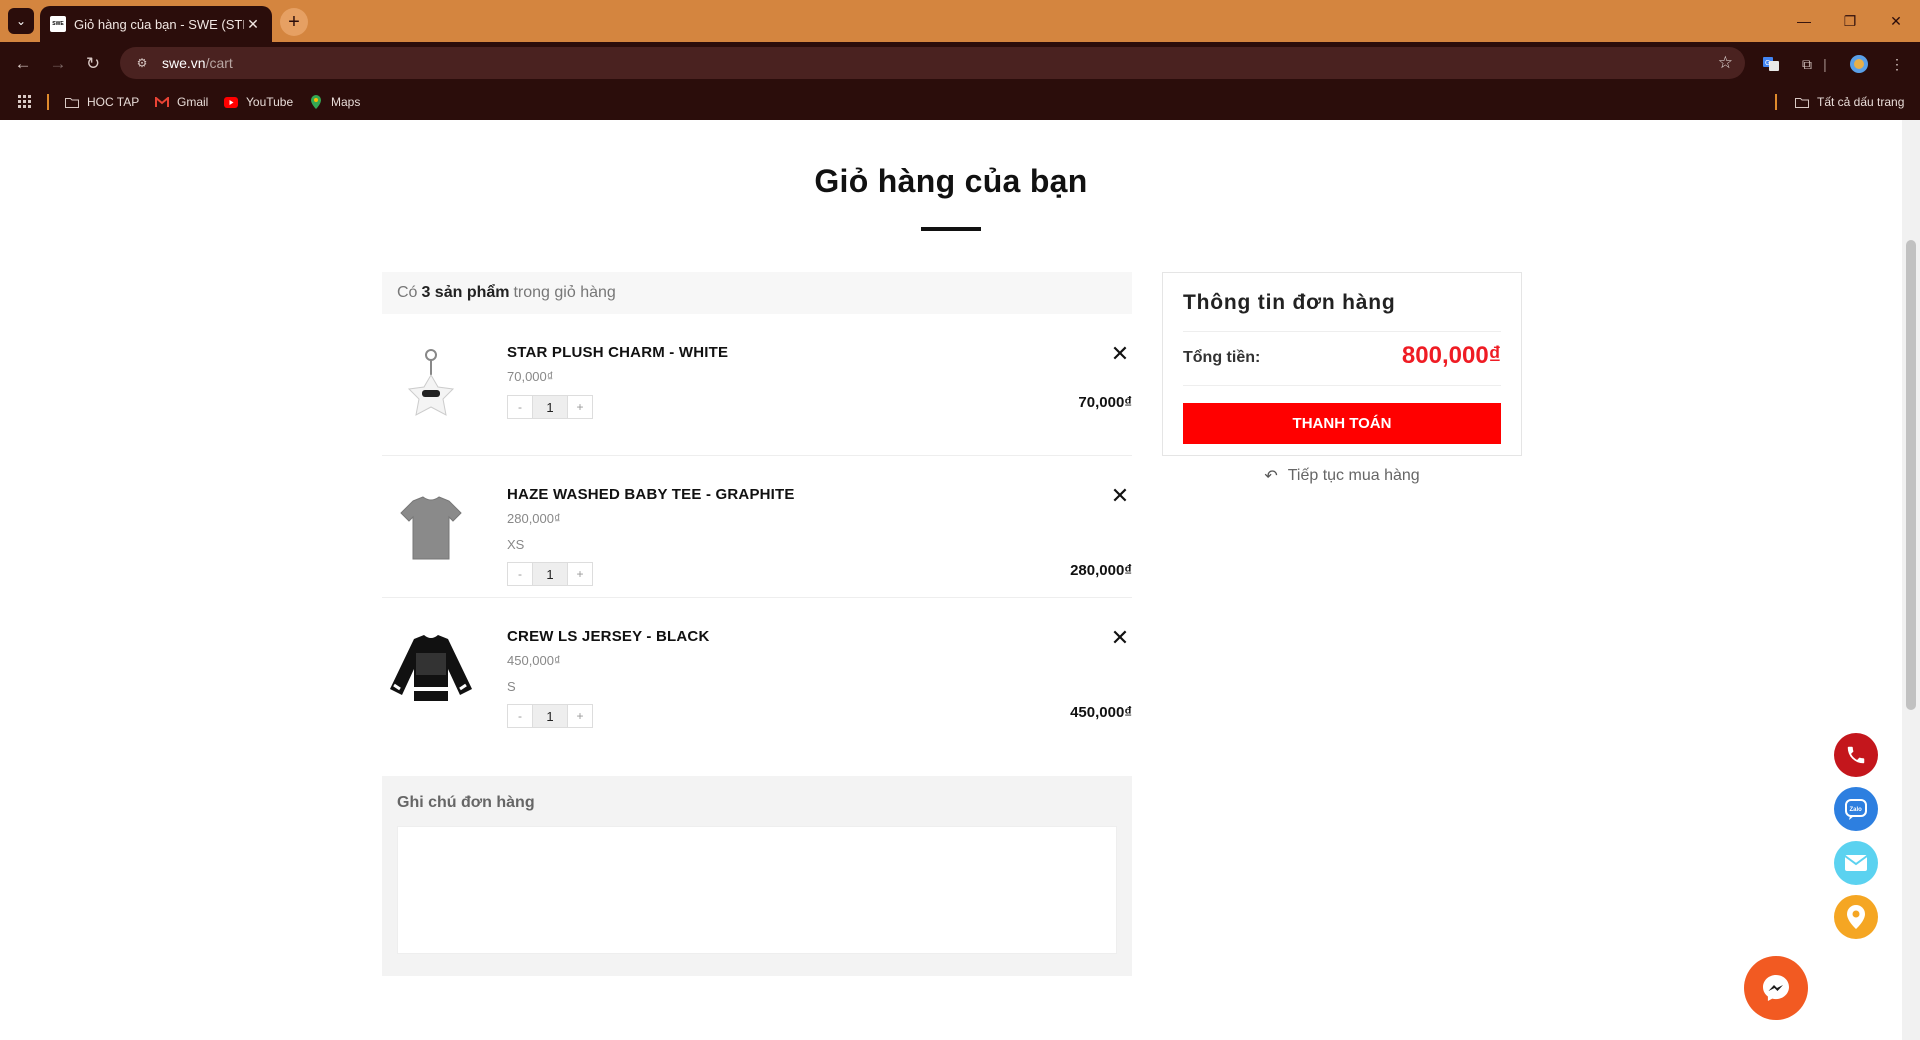 The image size is (1920, 1040). I want to click on bookmark-hoc-tap: HOC TAP, so click(102, 102).